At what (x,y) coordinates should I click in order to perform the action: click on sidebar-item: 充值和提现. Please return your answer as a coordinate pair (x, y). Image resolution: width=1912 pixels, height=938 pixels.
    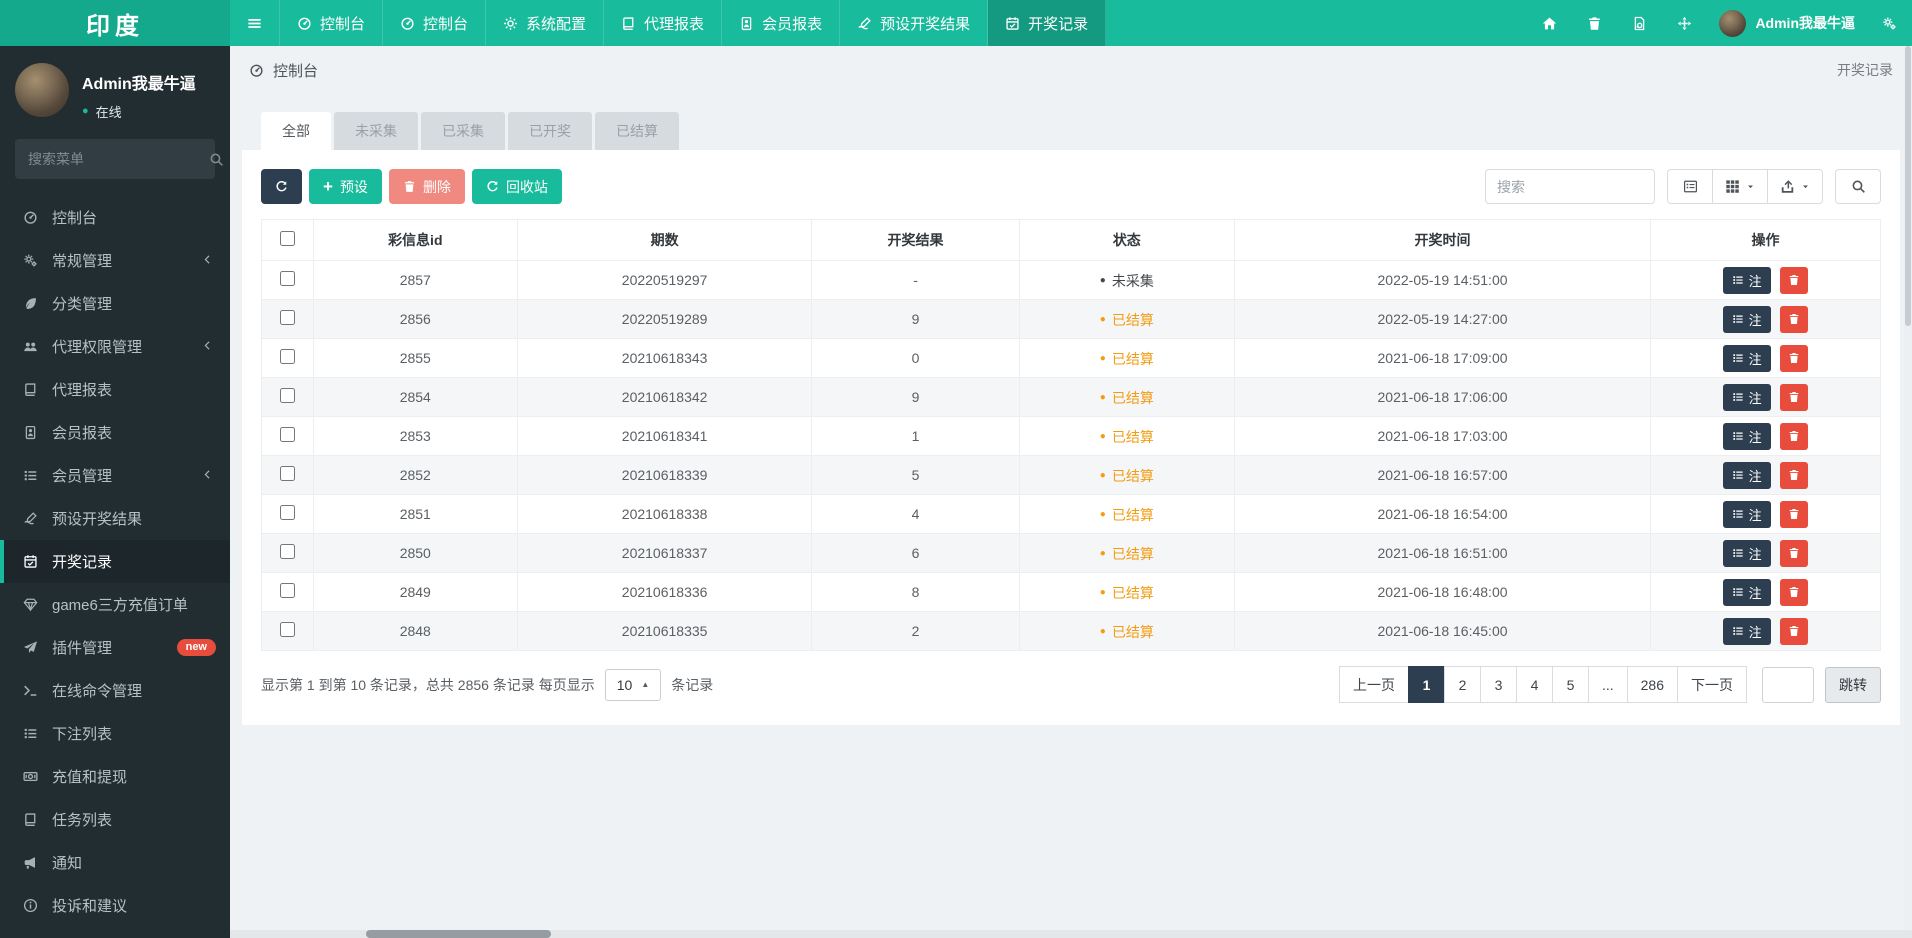
    Looking at the image, I should click on (115, 776).